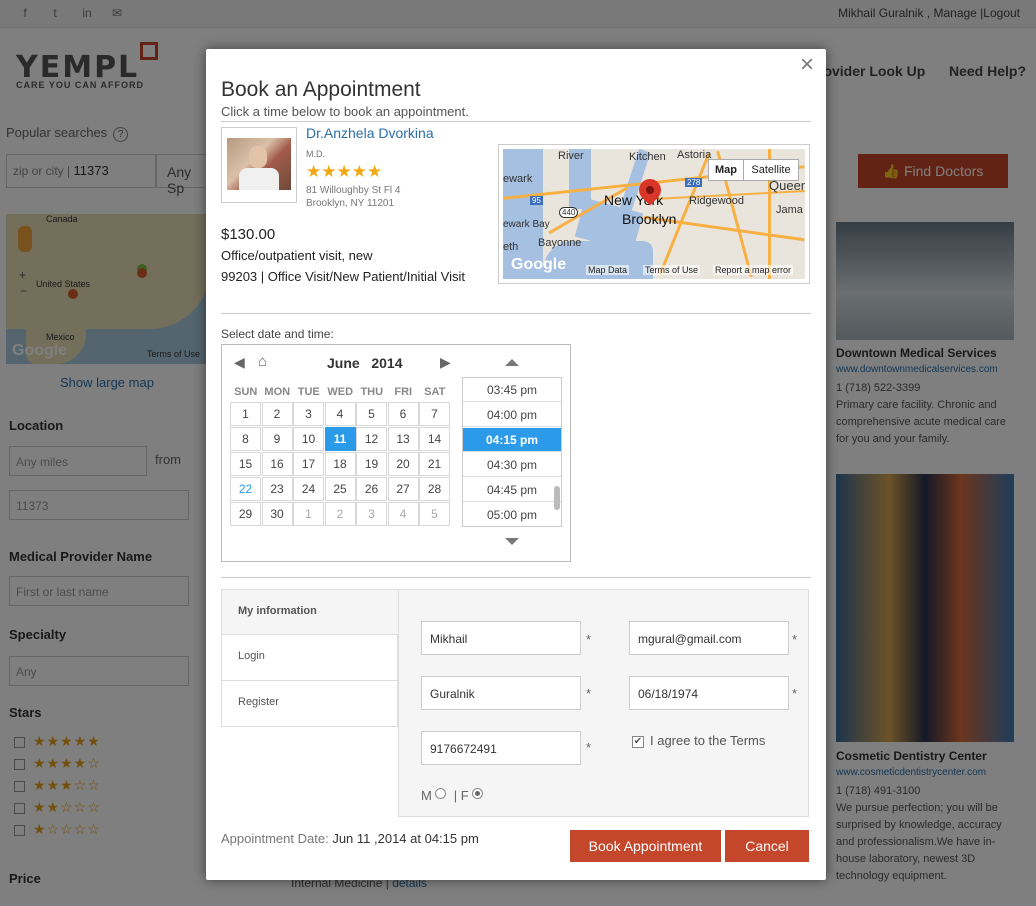 The height and width of the screenshot is (906, 1036). I want to click on map-type-satellite-button: Satellite, so click(771, 170).